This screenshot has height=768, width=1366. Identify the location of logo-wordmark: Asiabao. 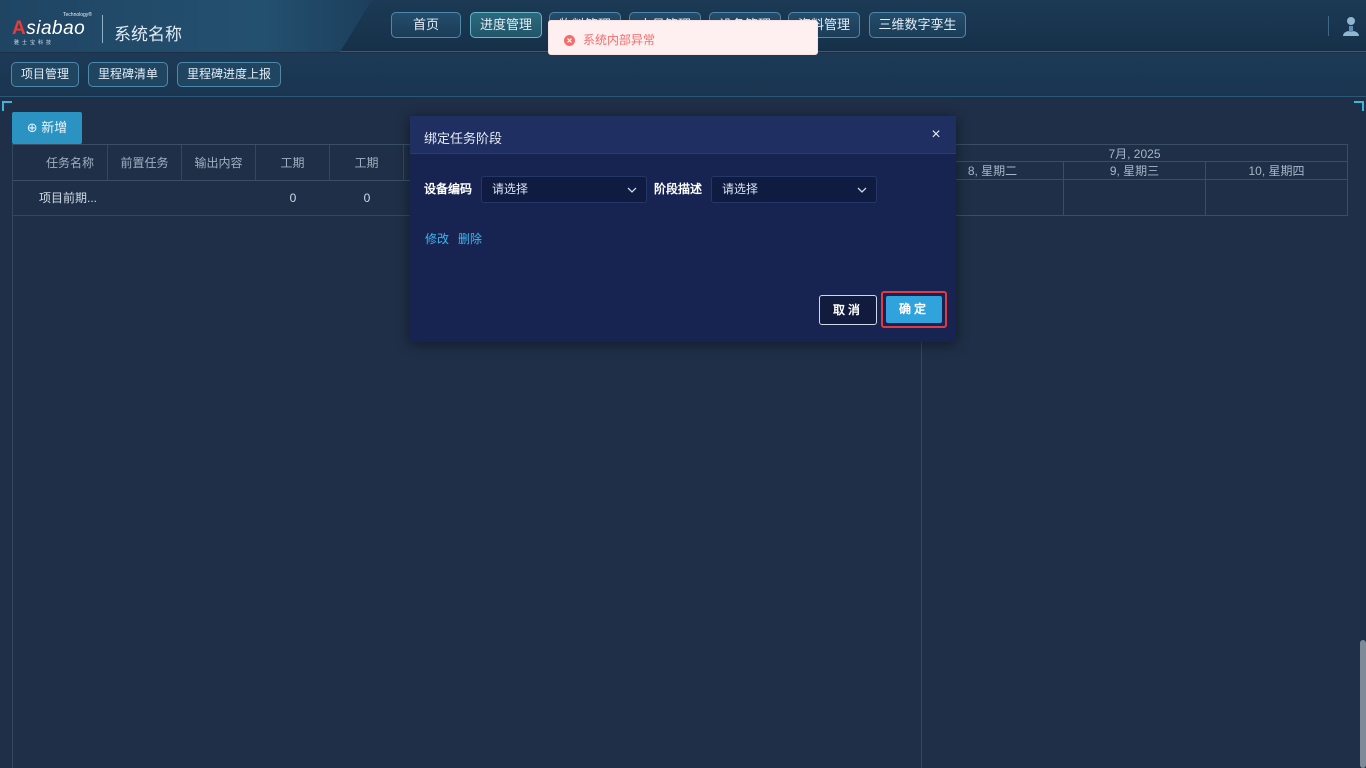
(49, 28).